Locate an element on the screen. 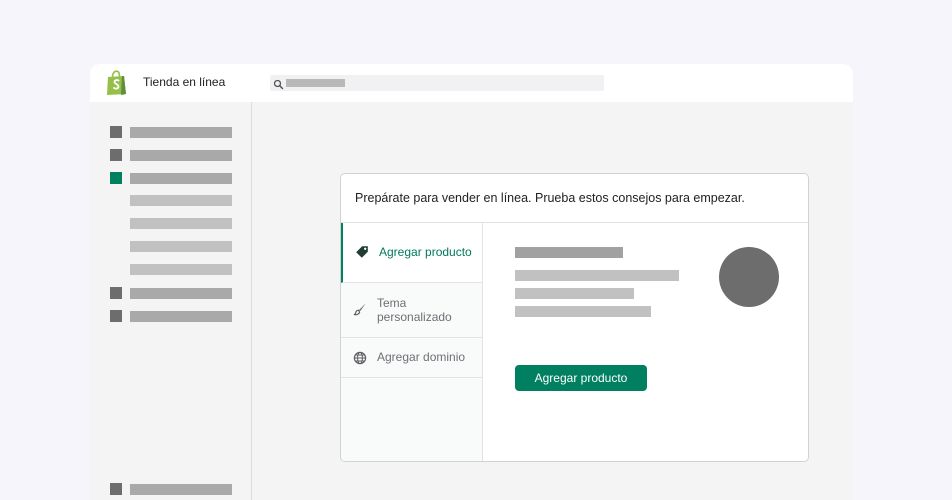 The image size is (952, 500). tab-custom-theme: Tema personalizado is located at coordinates (411, 310).